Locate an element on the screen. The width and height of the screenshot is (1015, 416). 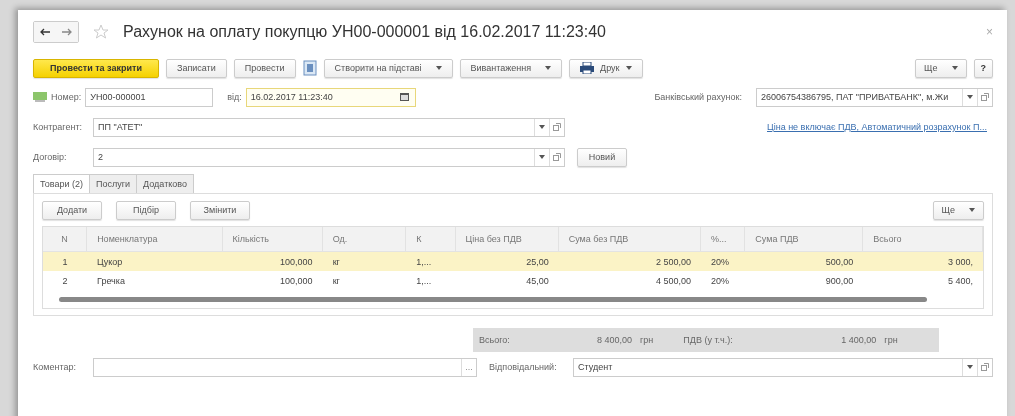
vat-label: ПДВ (у т.ч.): is located at coordinates (708, 340).